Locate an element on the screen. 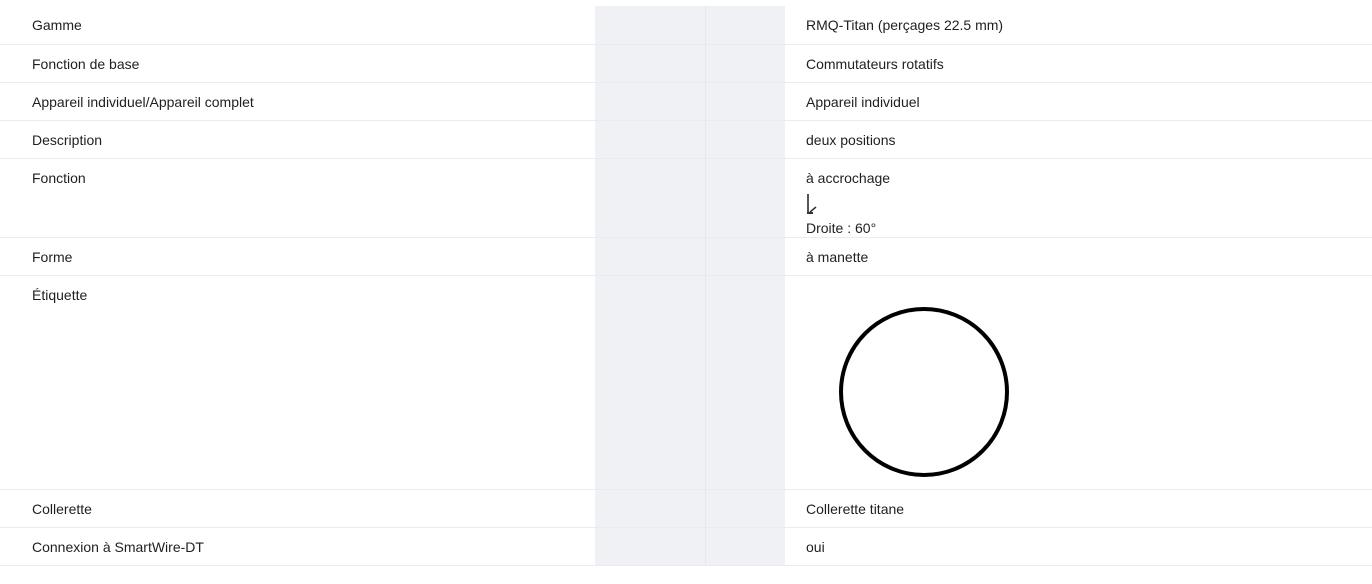 Image resolution: width=1372 pixels, height=584 pixels. row-label: Collerette is located at coordinates (297, 508).